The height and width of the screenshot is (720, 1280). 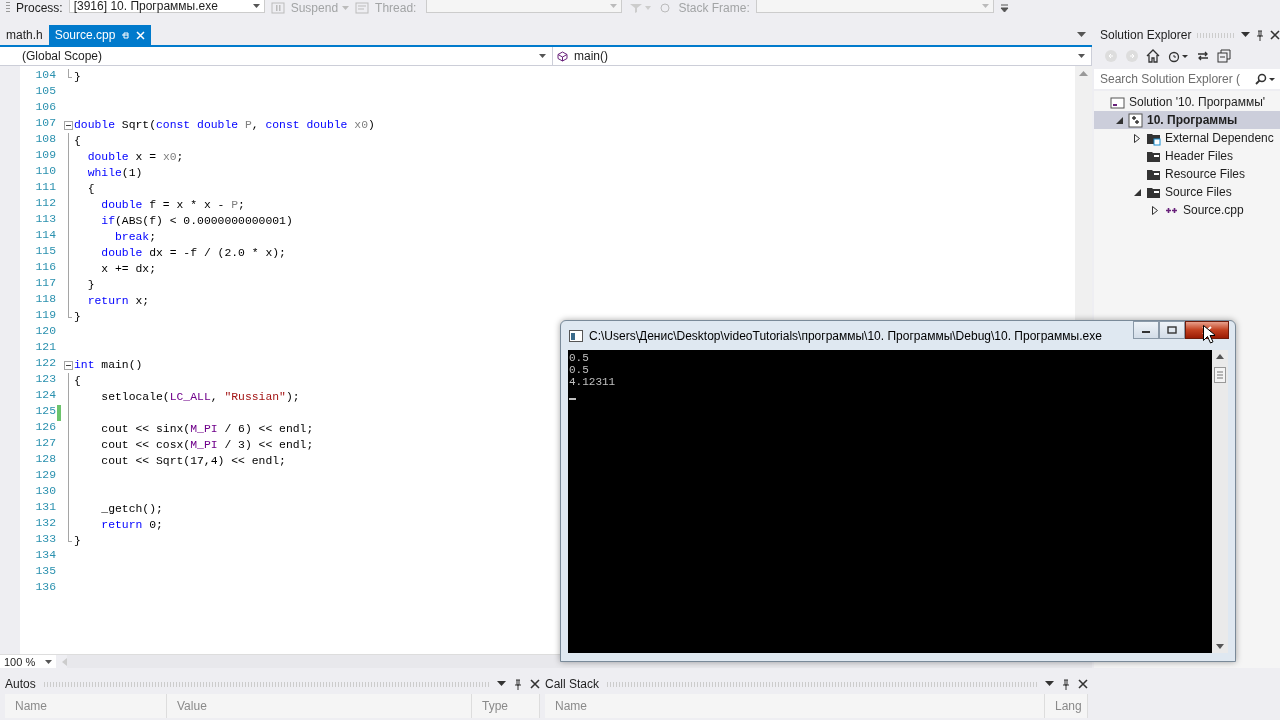 I want to click on minimize-button, so click(x=1146, y=330).